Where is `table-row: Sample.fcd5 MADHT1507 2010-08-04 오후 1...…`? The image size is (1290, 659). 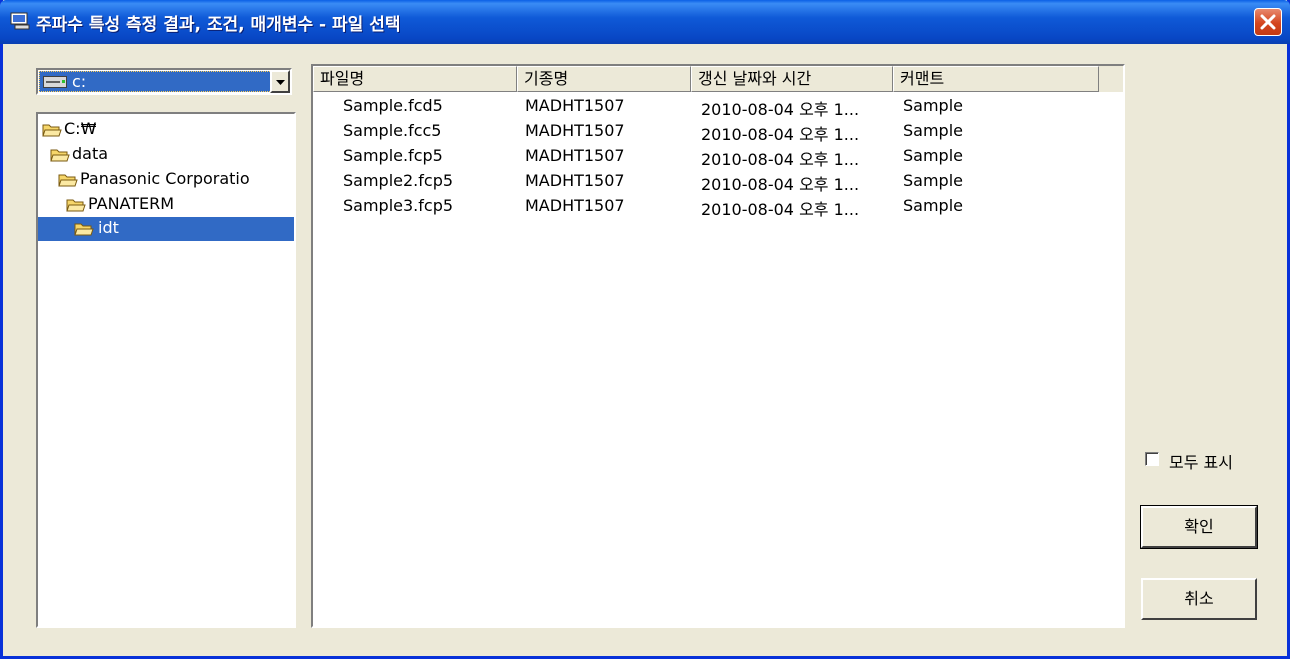
table-row: Sample.fcd5 MADHT1507 2010-08-04 오후 1...… is located at coordinates (718, 107).